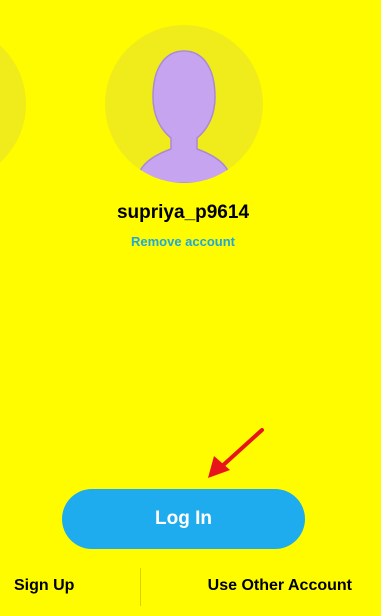  Describe the element at coordinates (140, 587) in the screenshot. I see `divider` at that location.